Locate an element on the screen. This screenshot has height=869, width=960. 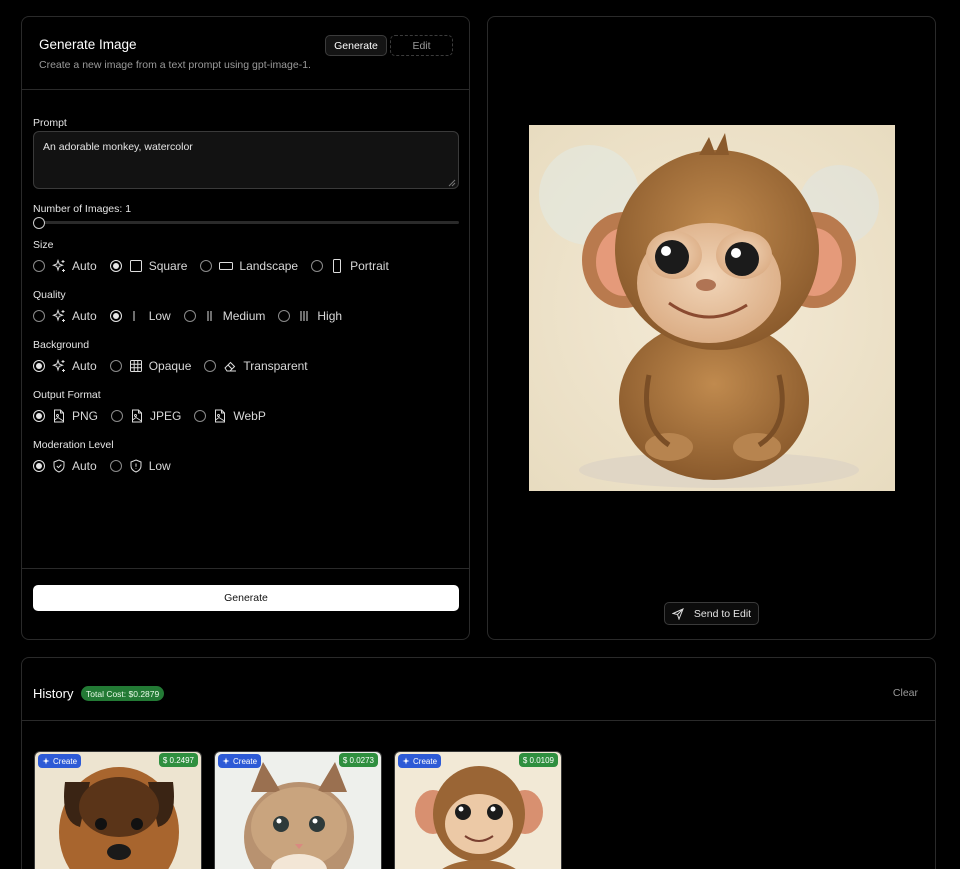
option-label: High is located at coordinates (330, 316).